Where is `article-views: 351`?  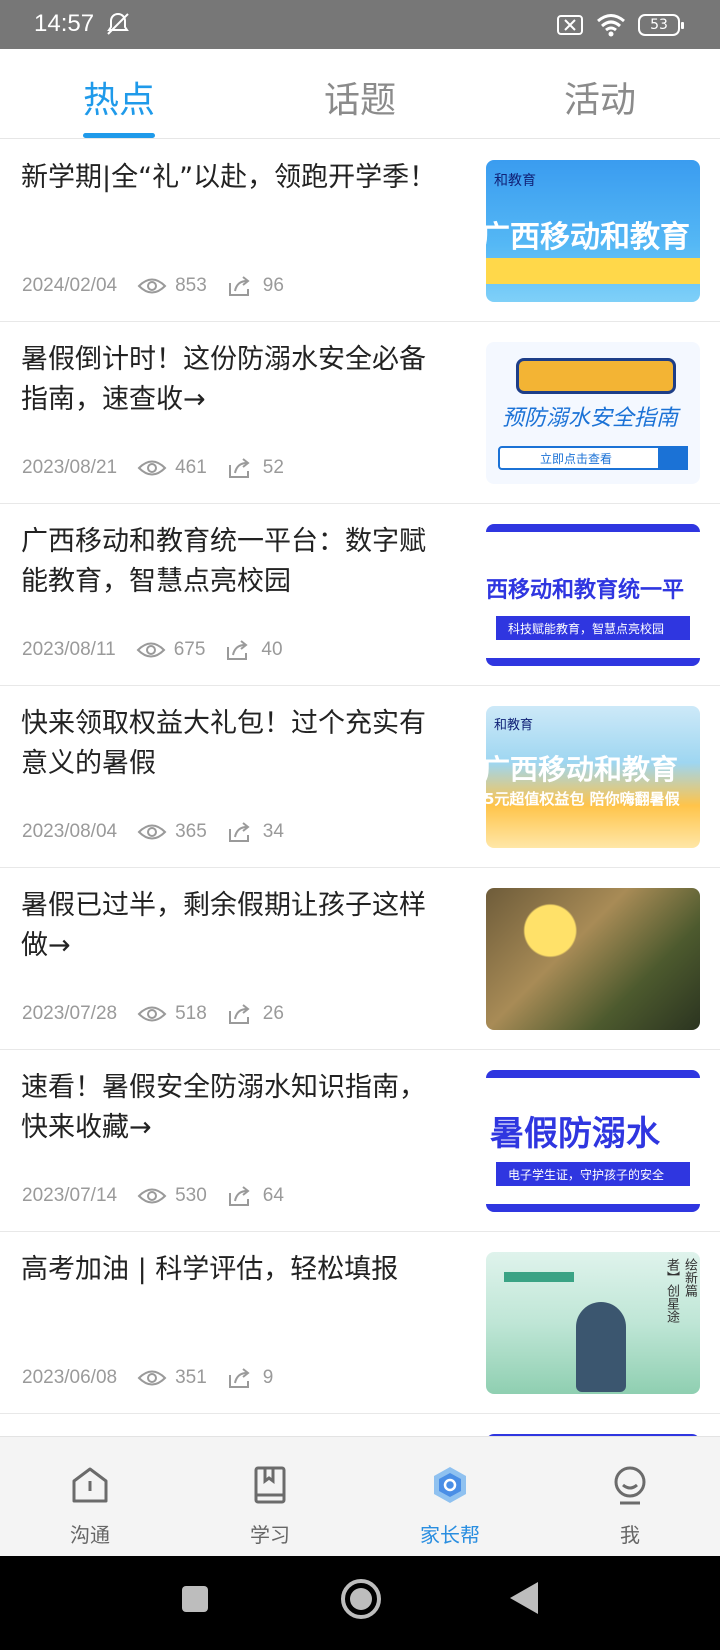
article-views: 351 is located at coordinates (191, 1377).